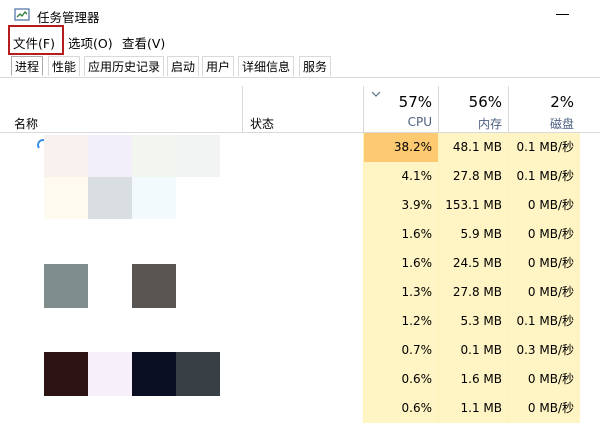 The height and width of the screenshot is (423, 600). Describe the element at coordinates (300, 350) in the screenshot. I see `process-row: 0.7% 0.1 MB 0.3 MB/秒` at that location.